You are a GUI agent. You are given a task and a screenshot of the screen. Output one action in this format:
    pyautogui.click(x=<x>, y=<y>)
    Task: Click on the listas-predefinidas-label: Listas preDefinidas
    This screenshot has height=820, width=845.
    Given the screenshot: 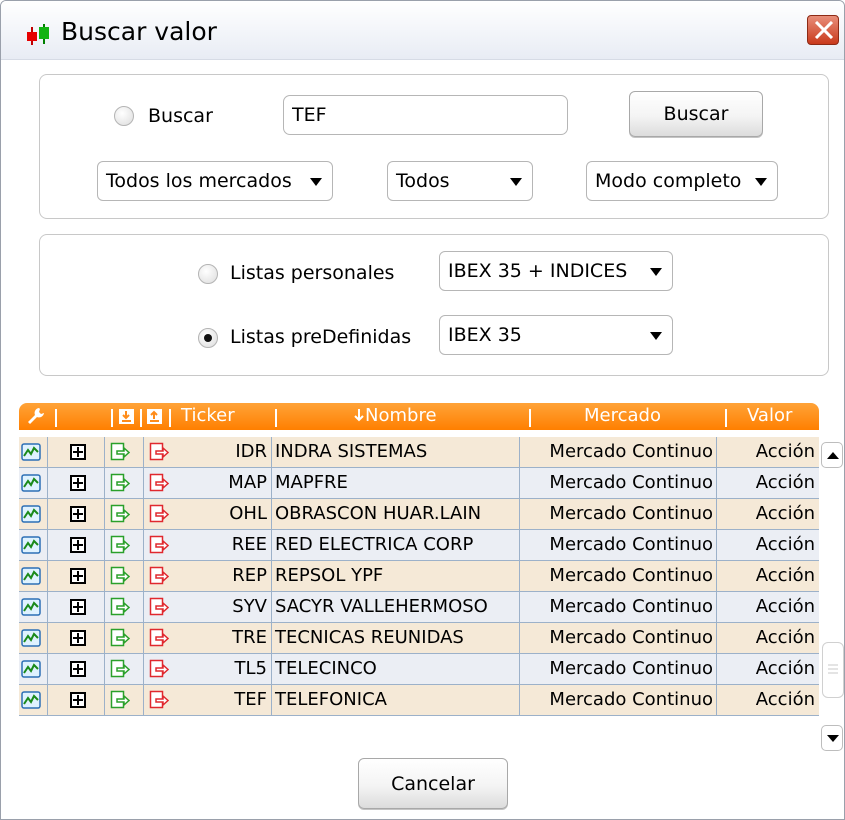 What is the action you would take?
    pyautogui.click(x=321, y=337)
    